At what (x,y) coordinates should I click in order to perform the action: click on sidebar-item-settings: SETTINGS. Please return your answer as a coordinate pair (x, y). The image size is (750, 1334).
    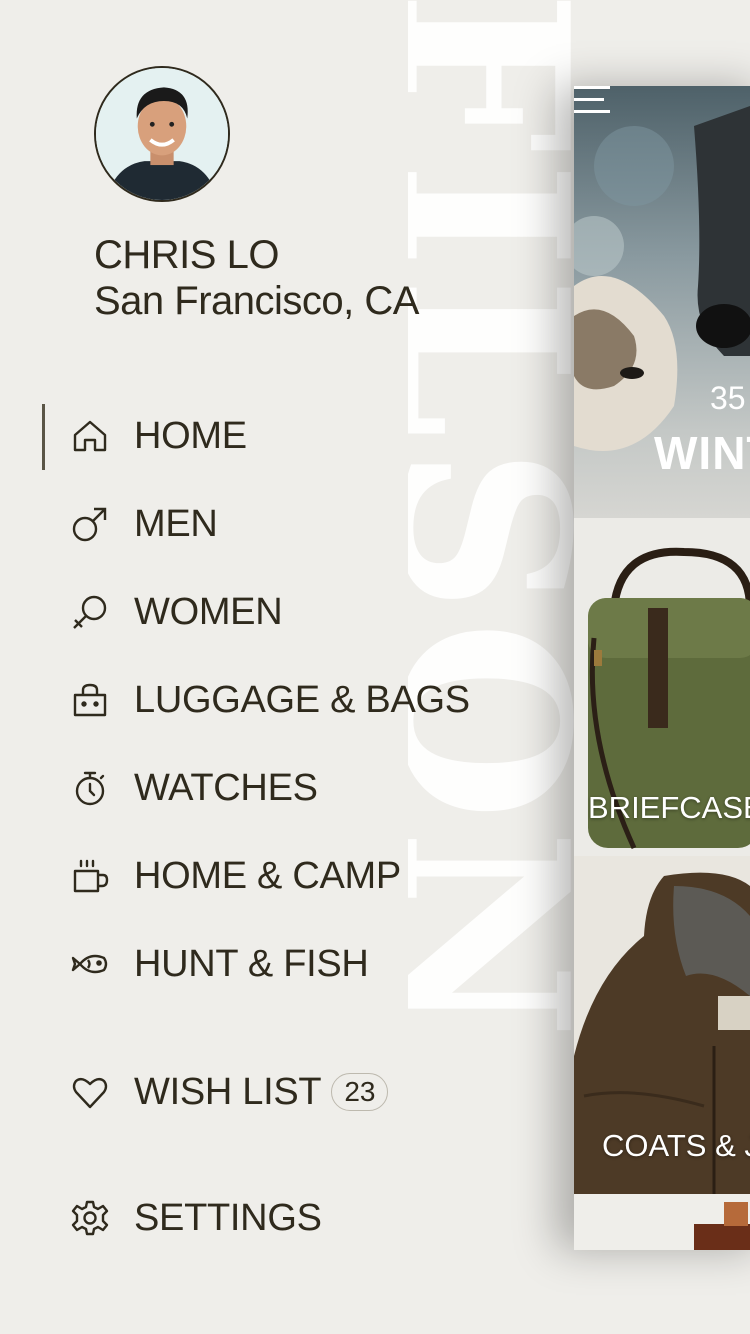
    Looking at the image, I should click on (280, 1218).